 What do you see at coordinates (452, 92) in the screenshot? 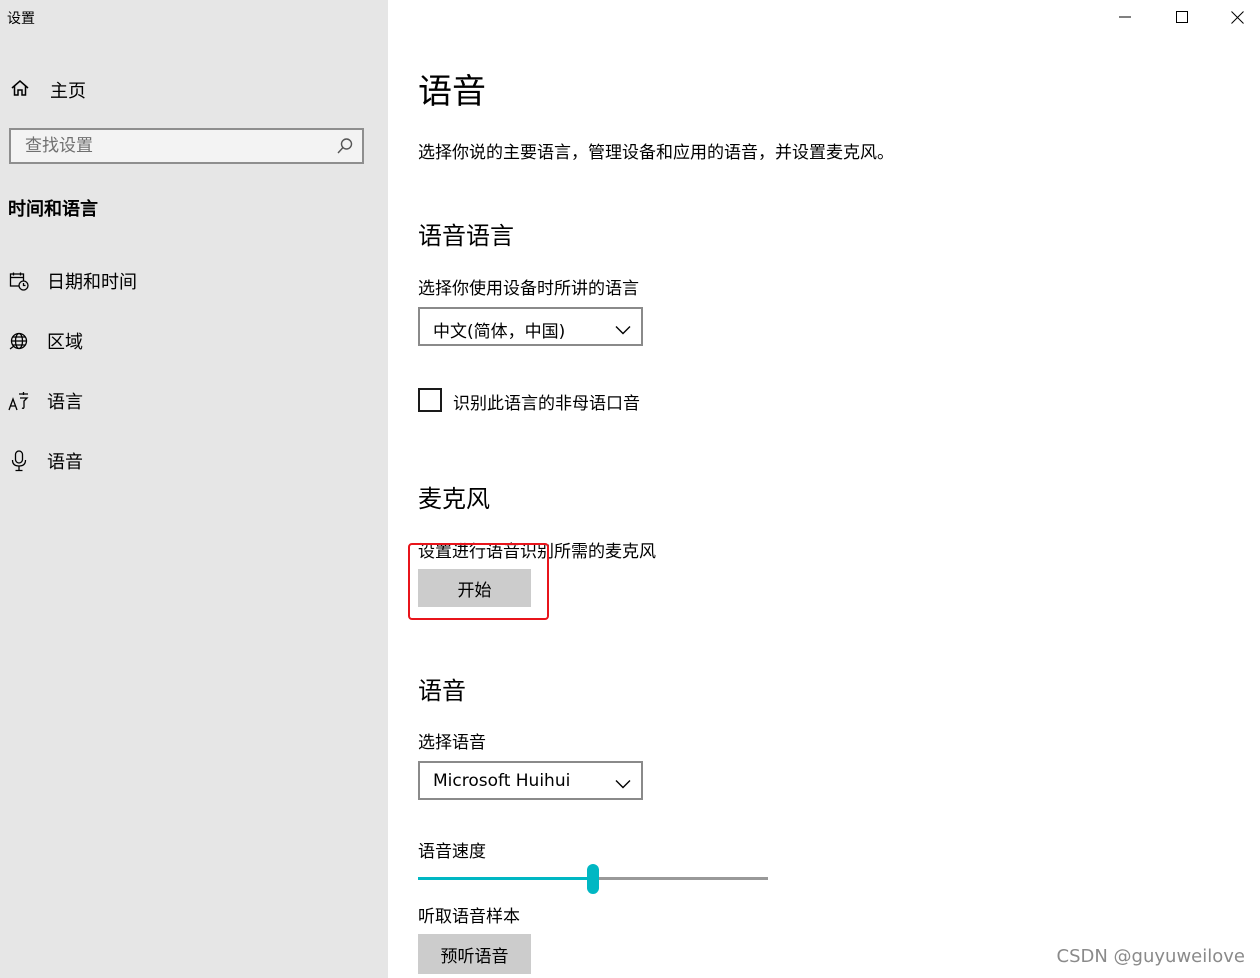
I see `page-title: 语音` at bounding box center [452, 92].